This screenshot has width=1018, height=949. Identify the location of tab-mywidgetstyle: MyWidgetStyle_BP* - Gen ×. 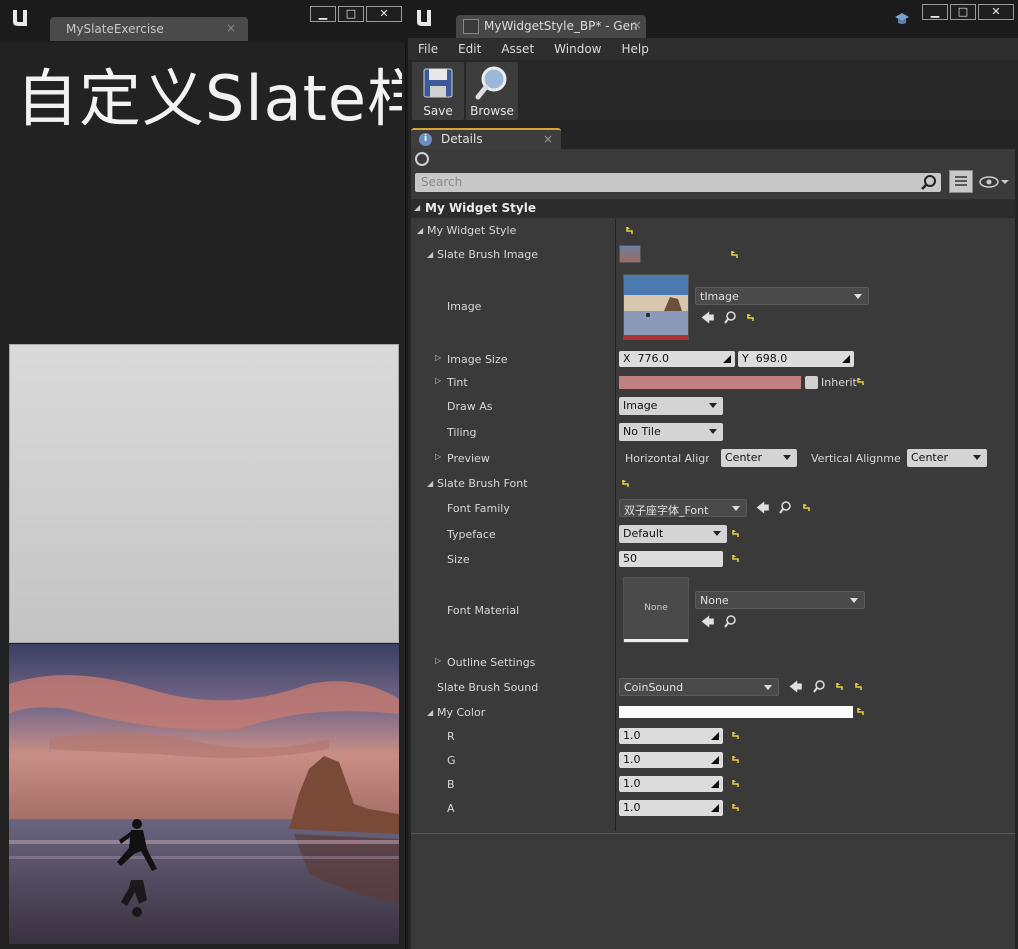
(551, 26).